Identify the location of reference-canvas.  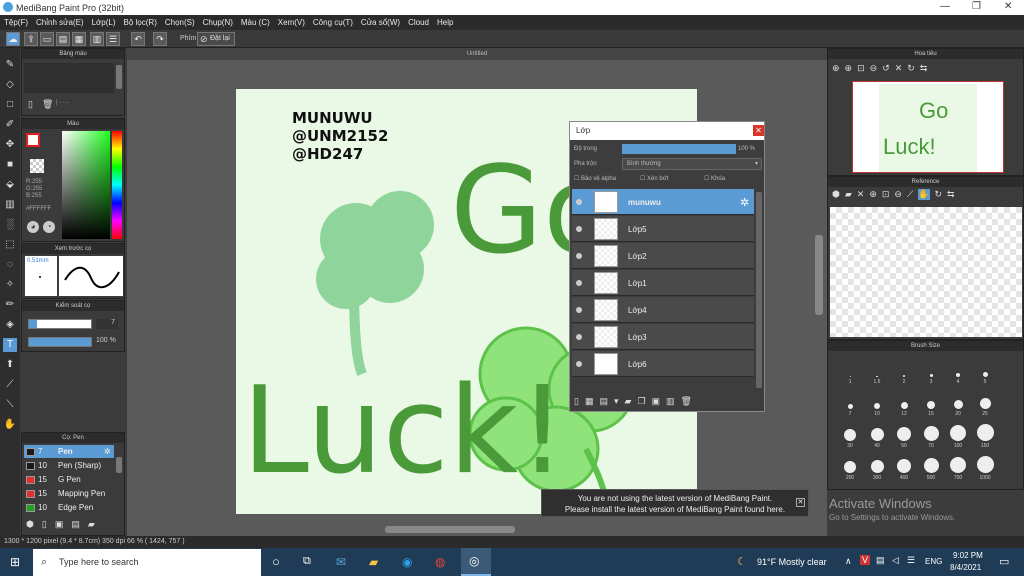
(926, 272).